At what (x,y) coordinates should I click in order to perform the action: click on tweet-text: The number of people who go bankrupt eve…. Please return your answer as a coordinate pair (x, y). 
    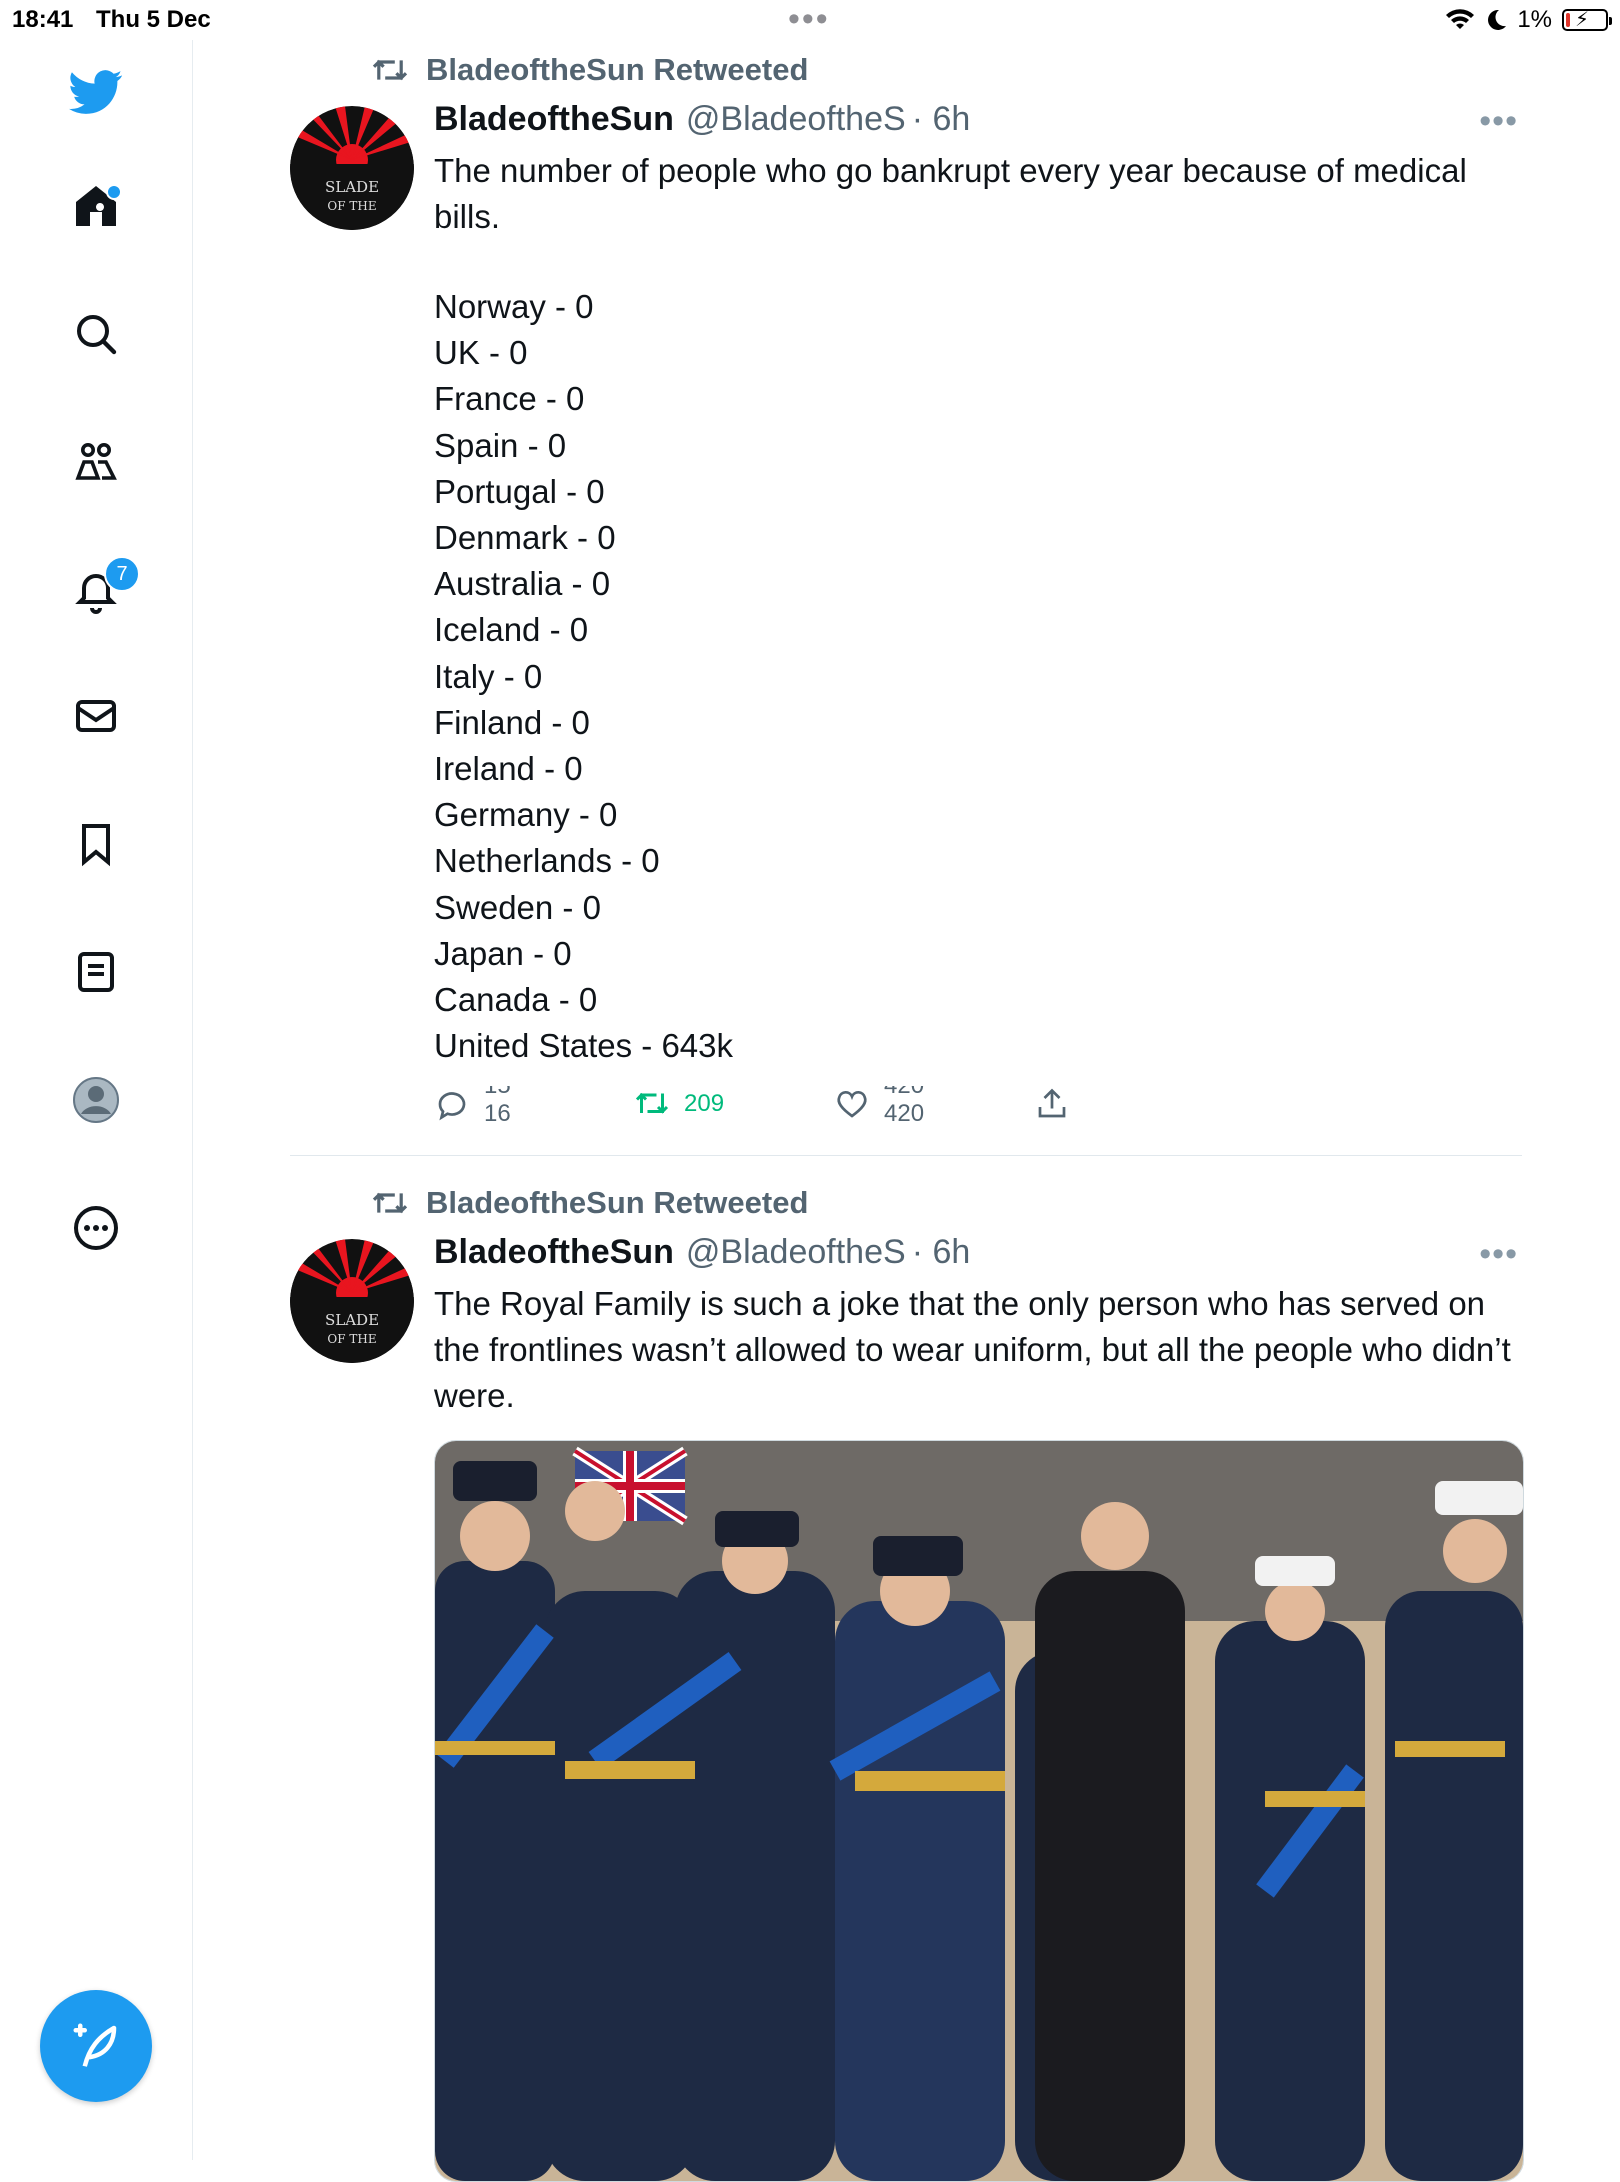
    Looking at the image, I should click on (950, 193).